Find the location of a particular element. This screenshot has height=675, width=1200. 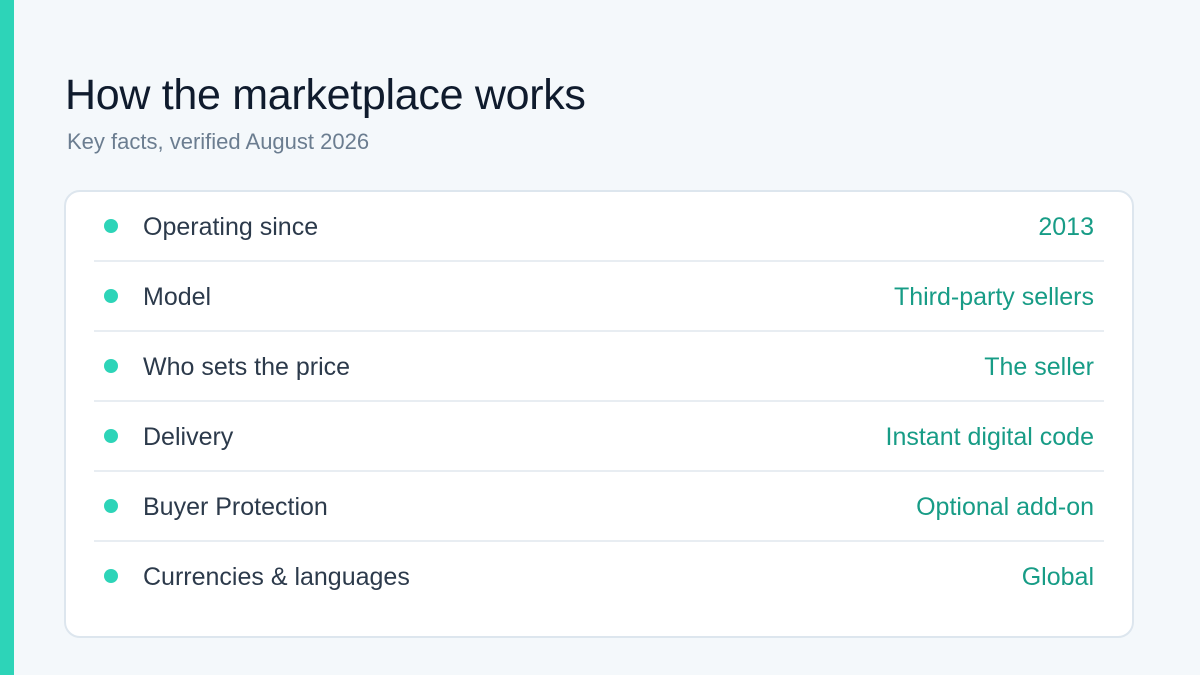

fact-value: The seller is located at coordinates (1039, 367).